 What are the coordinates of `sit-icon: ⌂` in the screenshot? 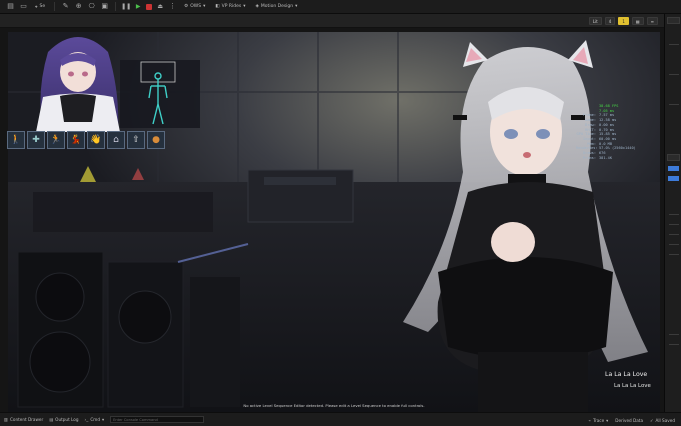 It's located at (116, 140).